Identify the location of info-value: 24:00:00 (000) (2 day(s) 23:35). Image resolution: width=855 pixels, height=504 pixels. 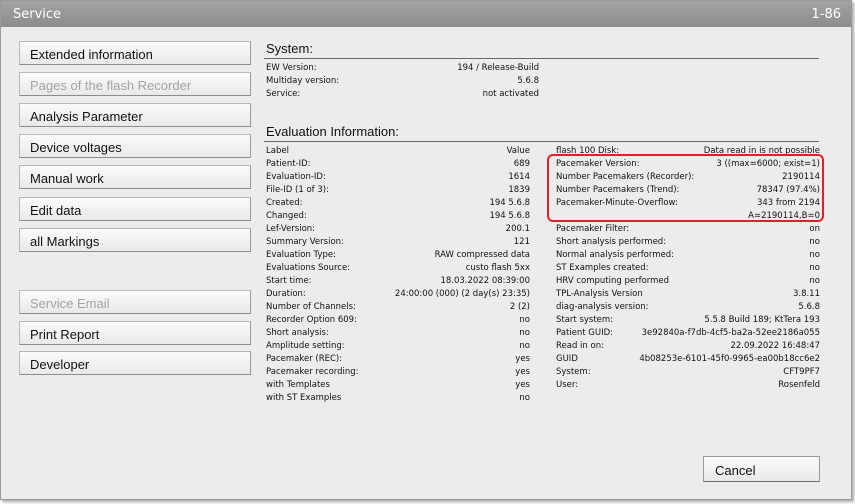
(462, 294).